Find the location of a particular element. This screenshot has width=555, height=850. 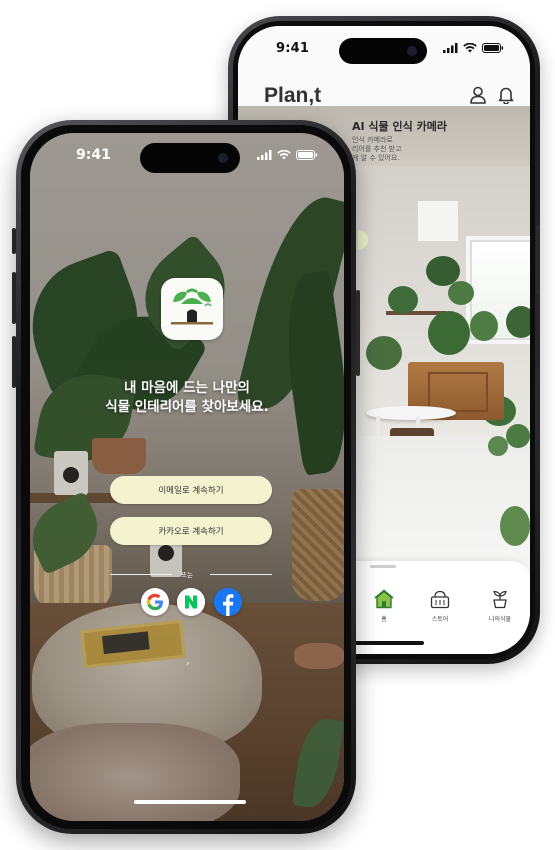

front-phone-power-button is located at coordinates (358, 333).